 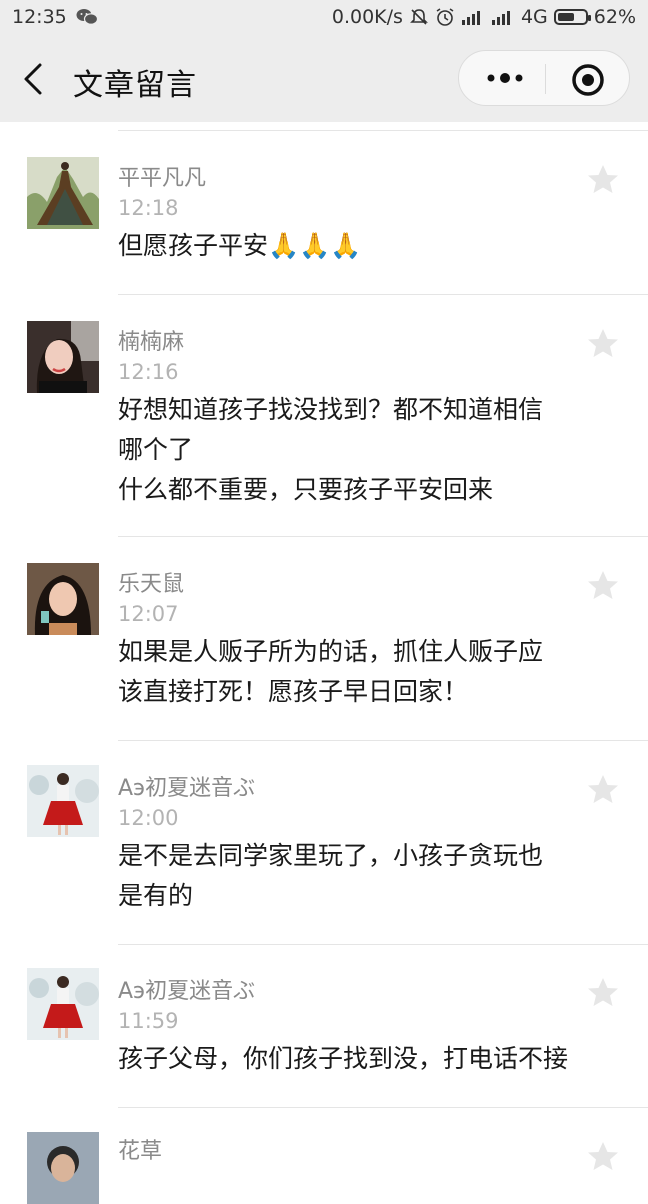 What do you see at coordinates (39, 17) in the screenshot?
I see `status-time: 12:35` at bounding box center [39, 17].